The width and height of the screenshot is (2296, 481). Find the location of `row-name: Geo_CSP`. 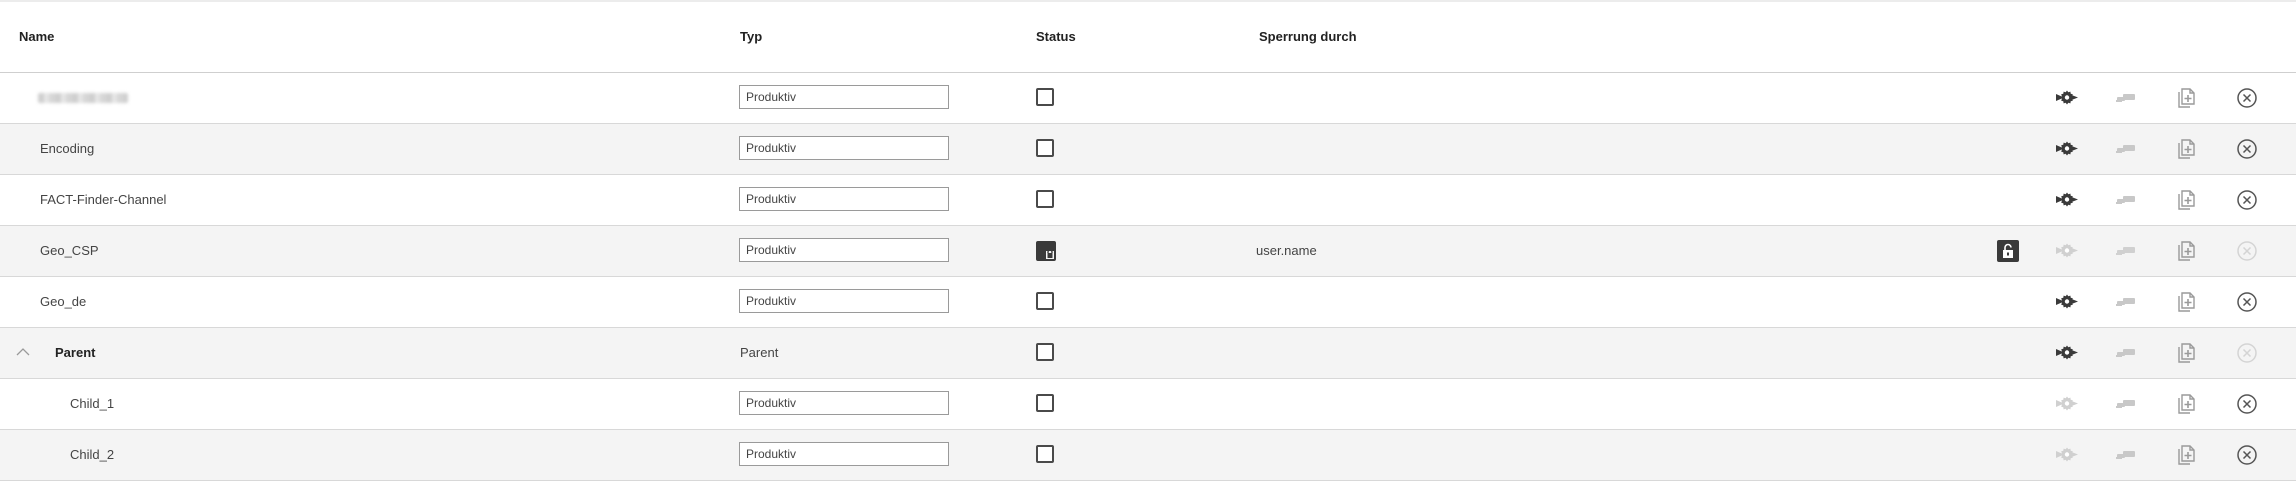

row-name: Geo_CSP is located at coordinates (69, 250).